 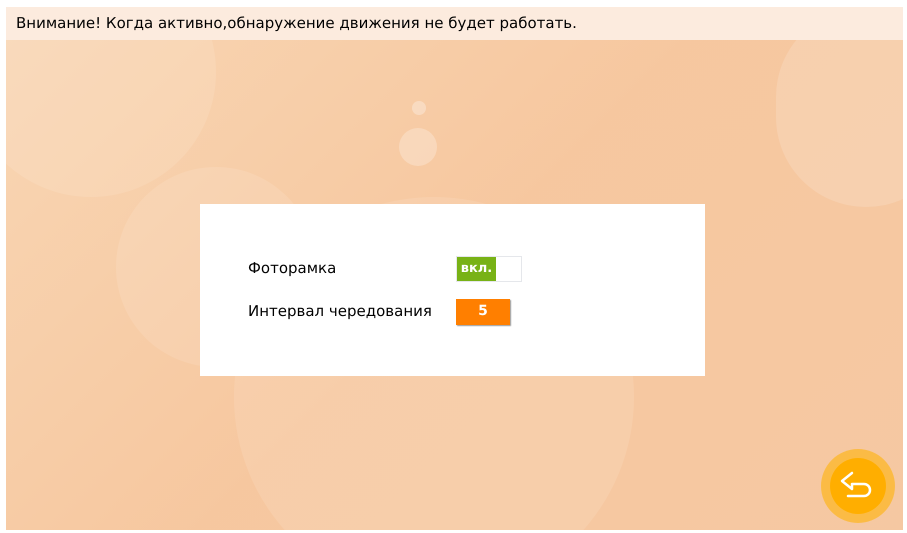 What do you see at coordinates (483, 311) in the screenshot?
I see `value-button: 5` at bounding box center [483, 311].